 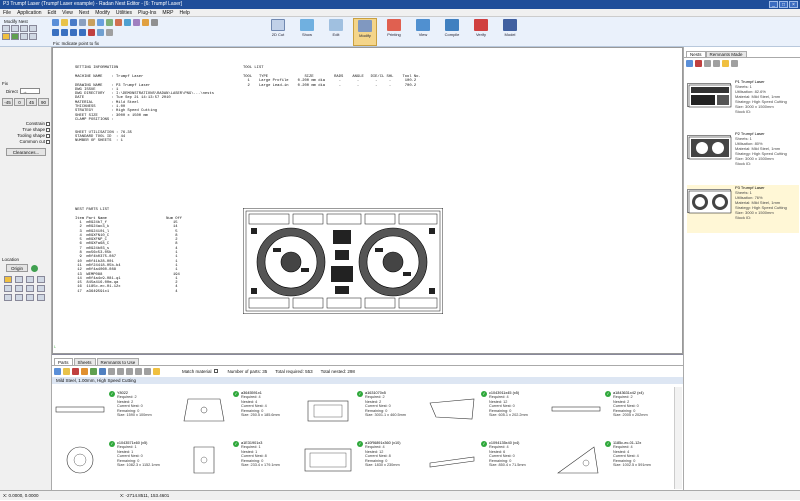 I want to click on menu-utilities: Utilities, so click(x=124, y=12).